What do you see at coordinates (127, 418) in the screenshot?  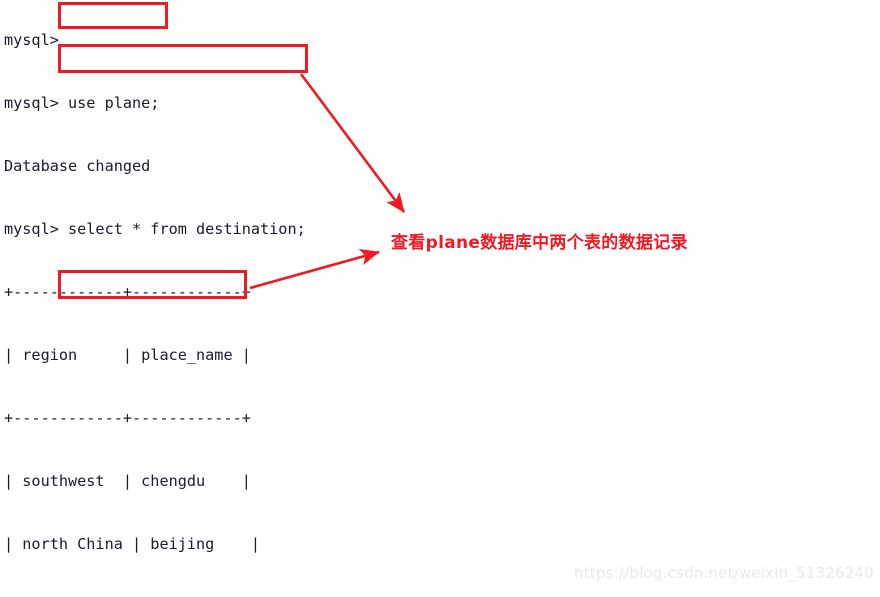 I see `terminal-line-dest-sep-mid: +------------+------------+` at bounding box center [127, 418].